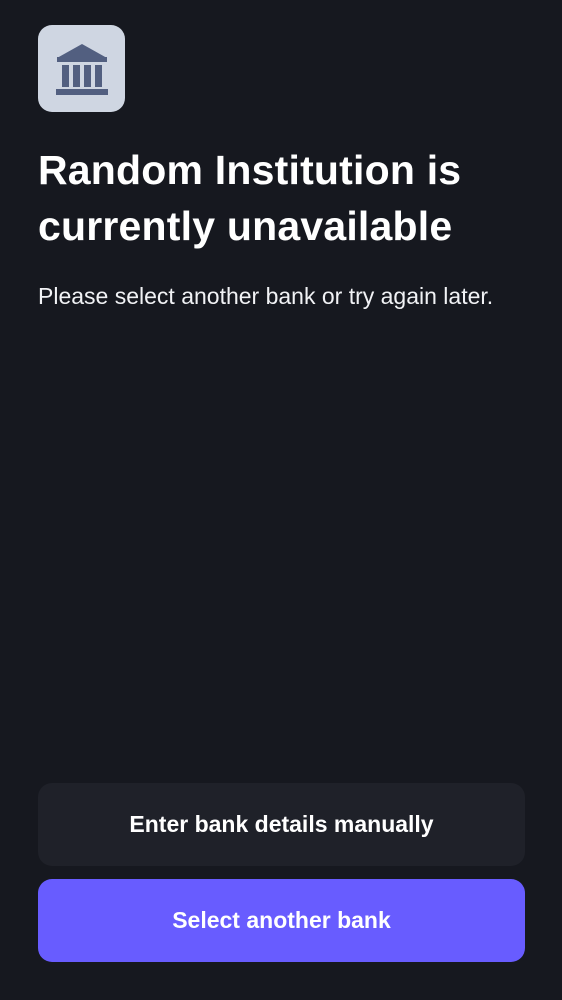 Image resolution: width=562 pixels, height=1000 pixels. I want to click on bank-building-icon, so click(81, 69).